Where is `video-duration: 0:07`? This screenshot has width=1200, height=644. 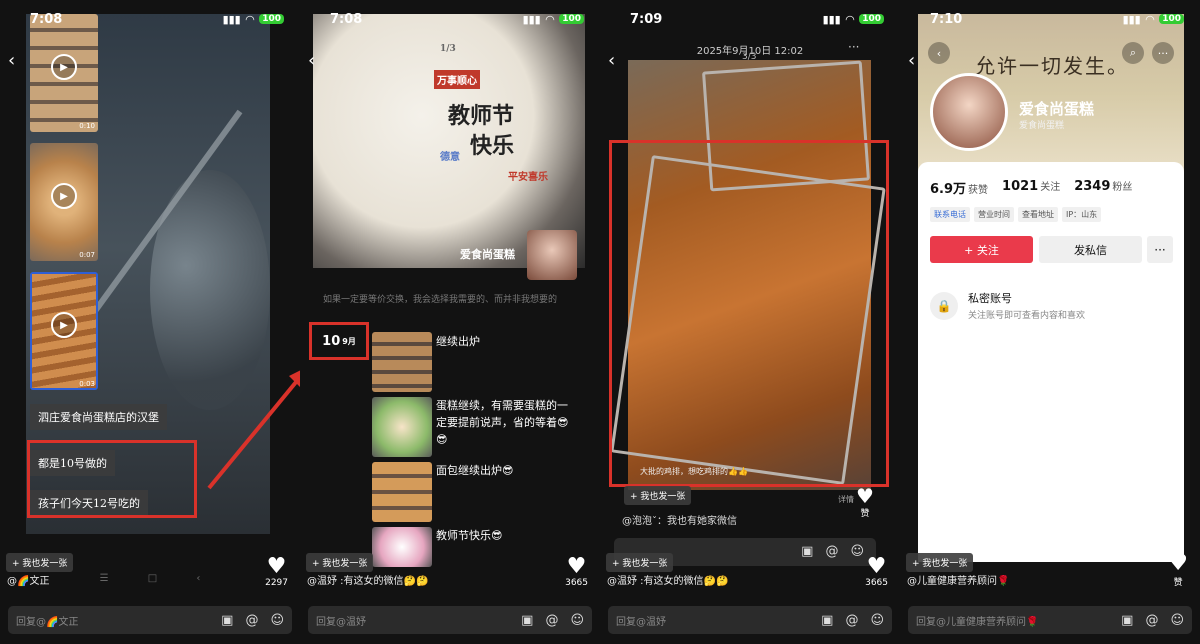
video-duration: 0:07 is located at coordinates (87, 255).